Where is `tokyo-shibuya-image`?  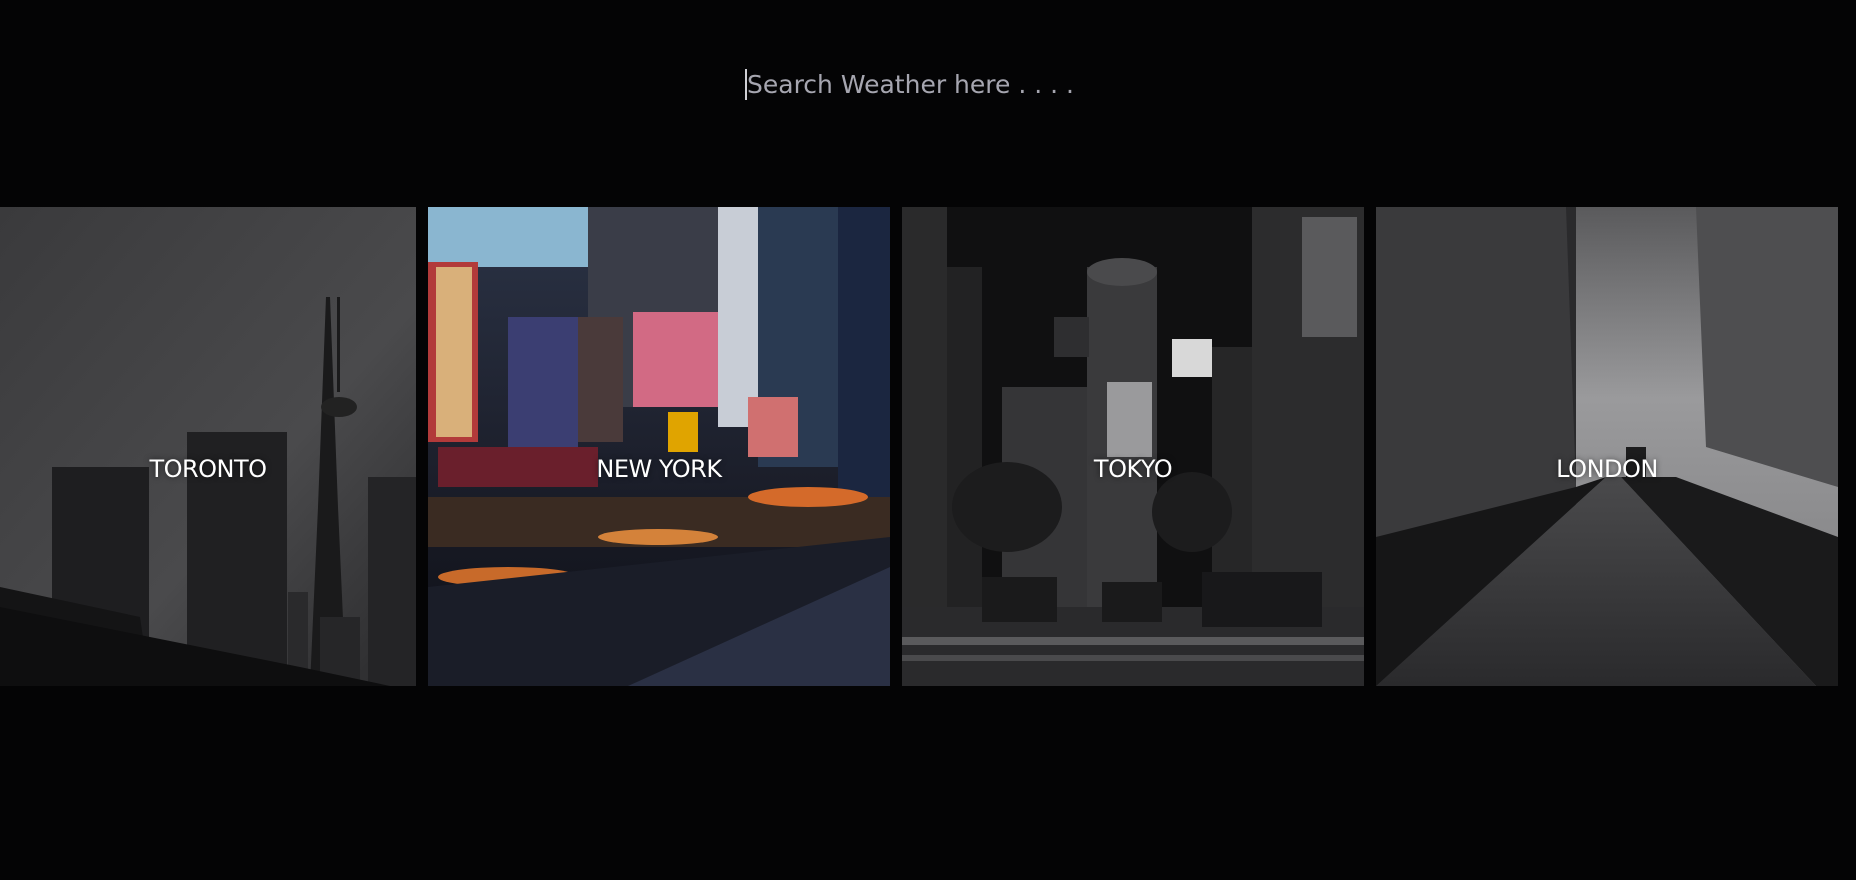
tokyo-shibuya-image is located at coordinates (1133, 446).